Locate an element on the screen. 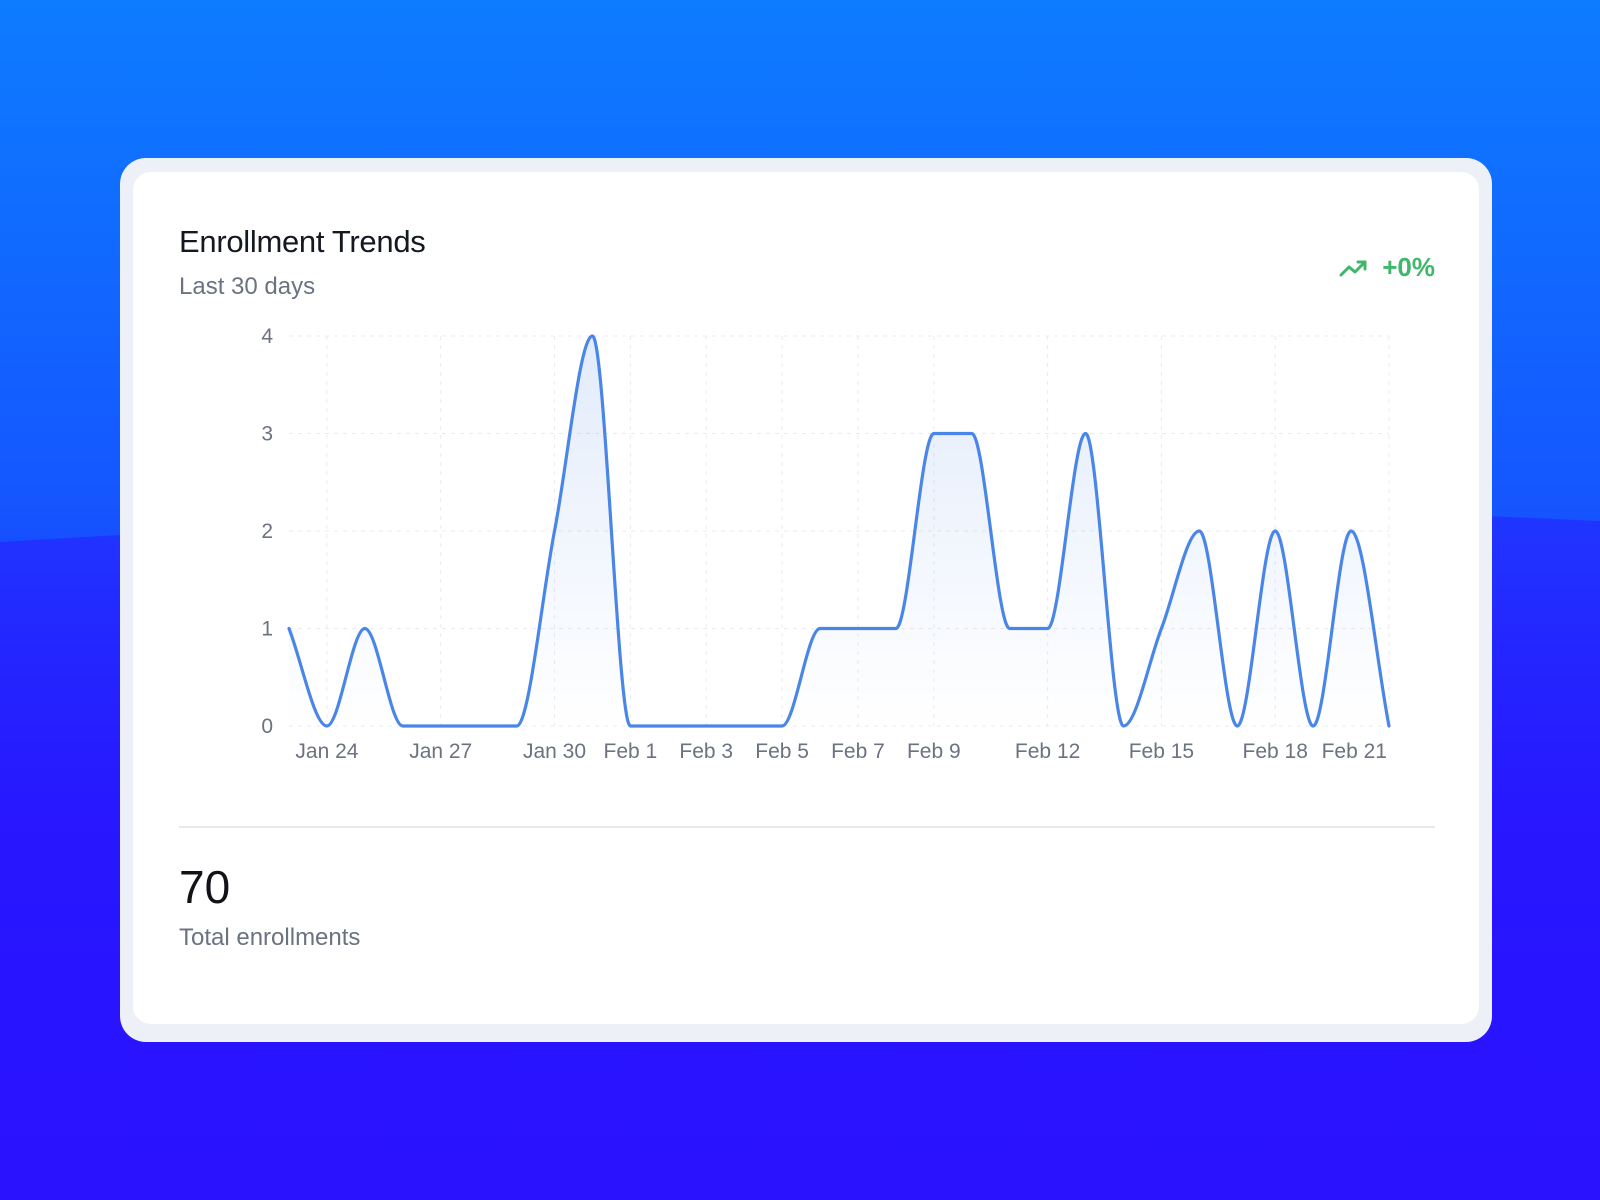  divider is located at coordinates (807, 827).